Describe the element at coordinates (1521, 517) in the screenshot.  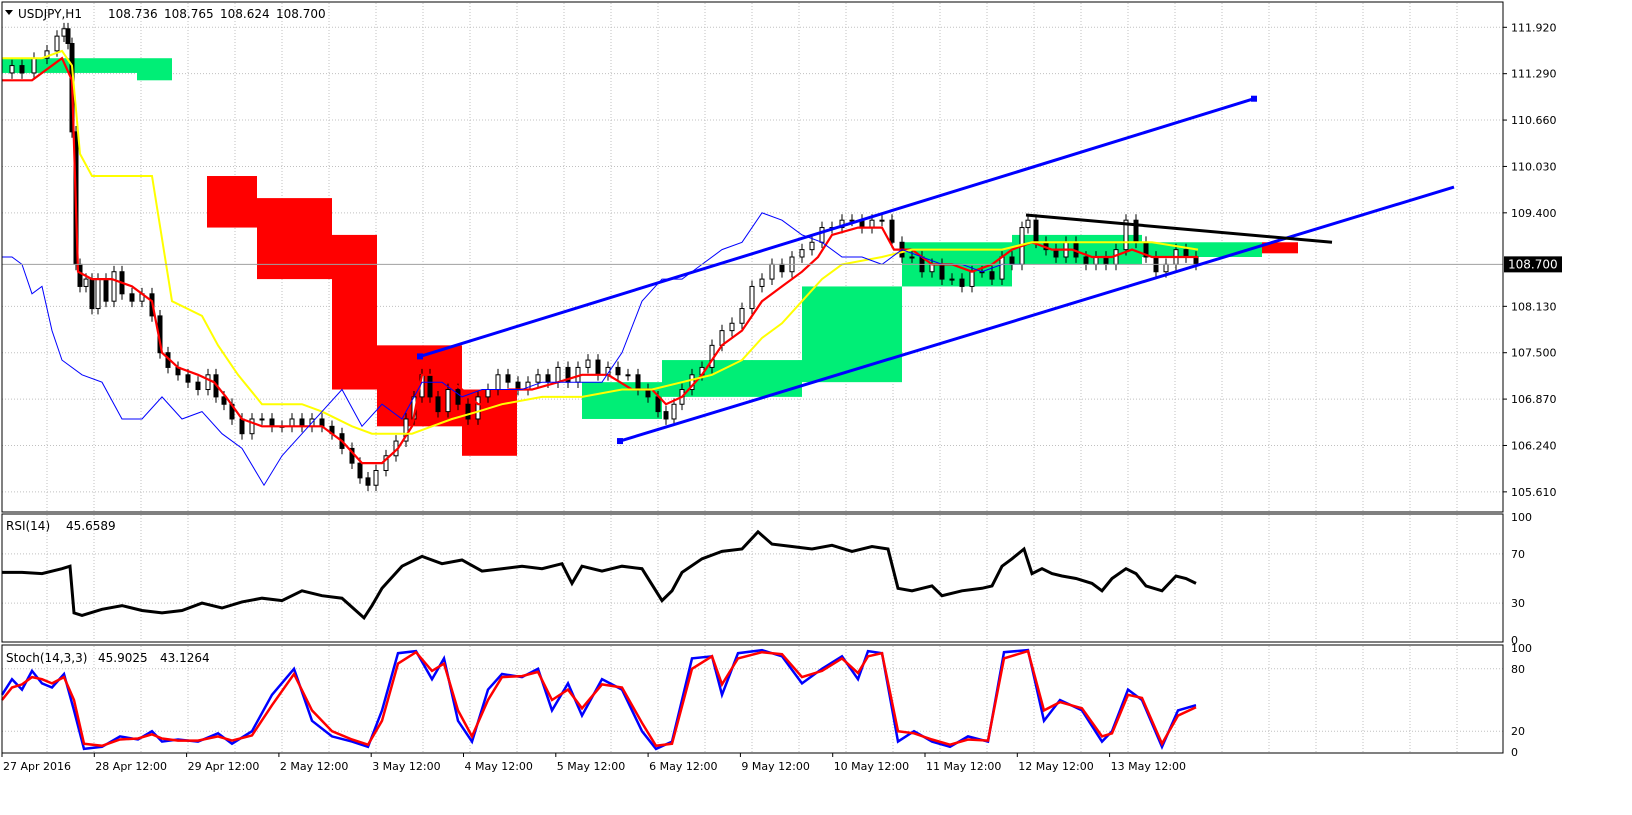
I see `rsi-tick-label: 100` at that location.